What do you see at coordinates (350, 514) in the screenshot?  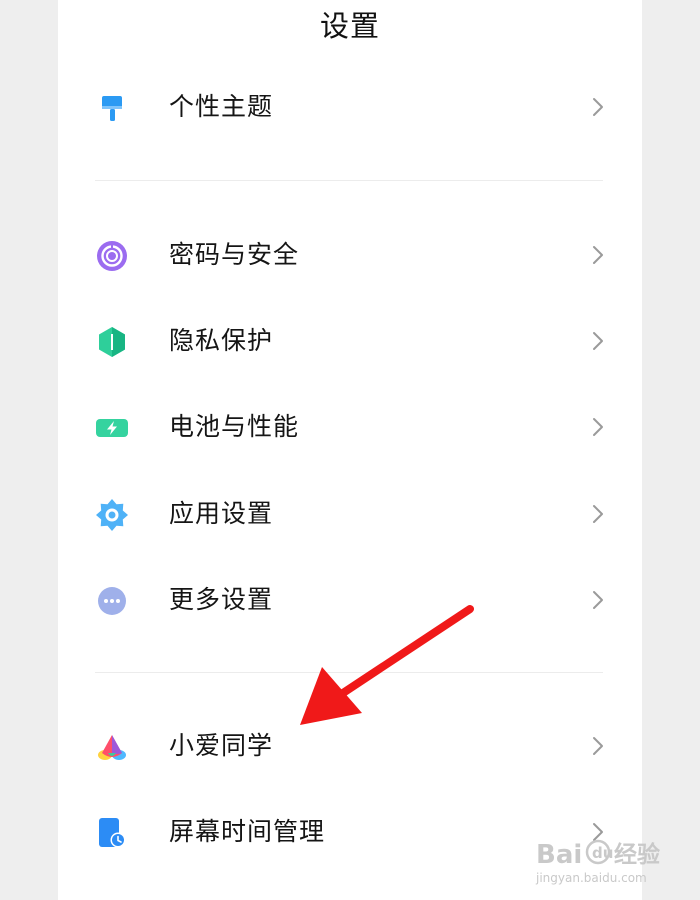 I see `settings-item-app-settings: 应用设置` at bounding box center [350, 514].